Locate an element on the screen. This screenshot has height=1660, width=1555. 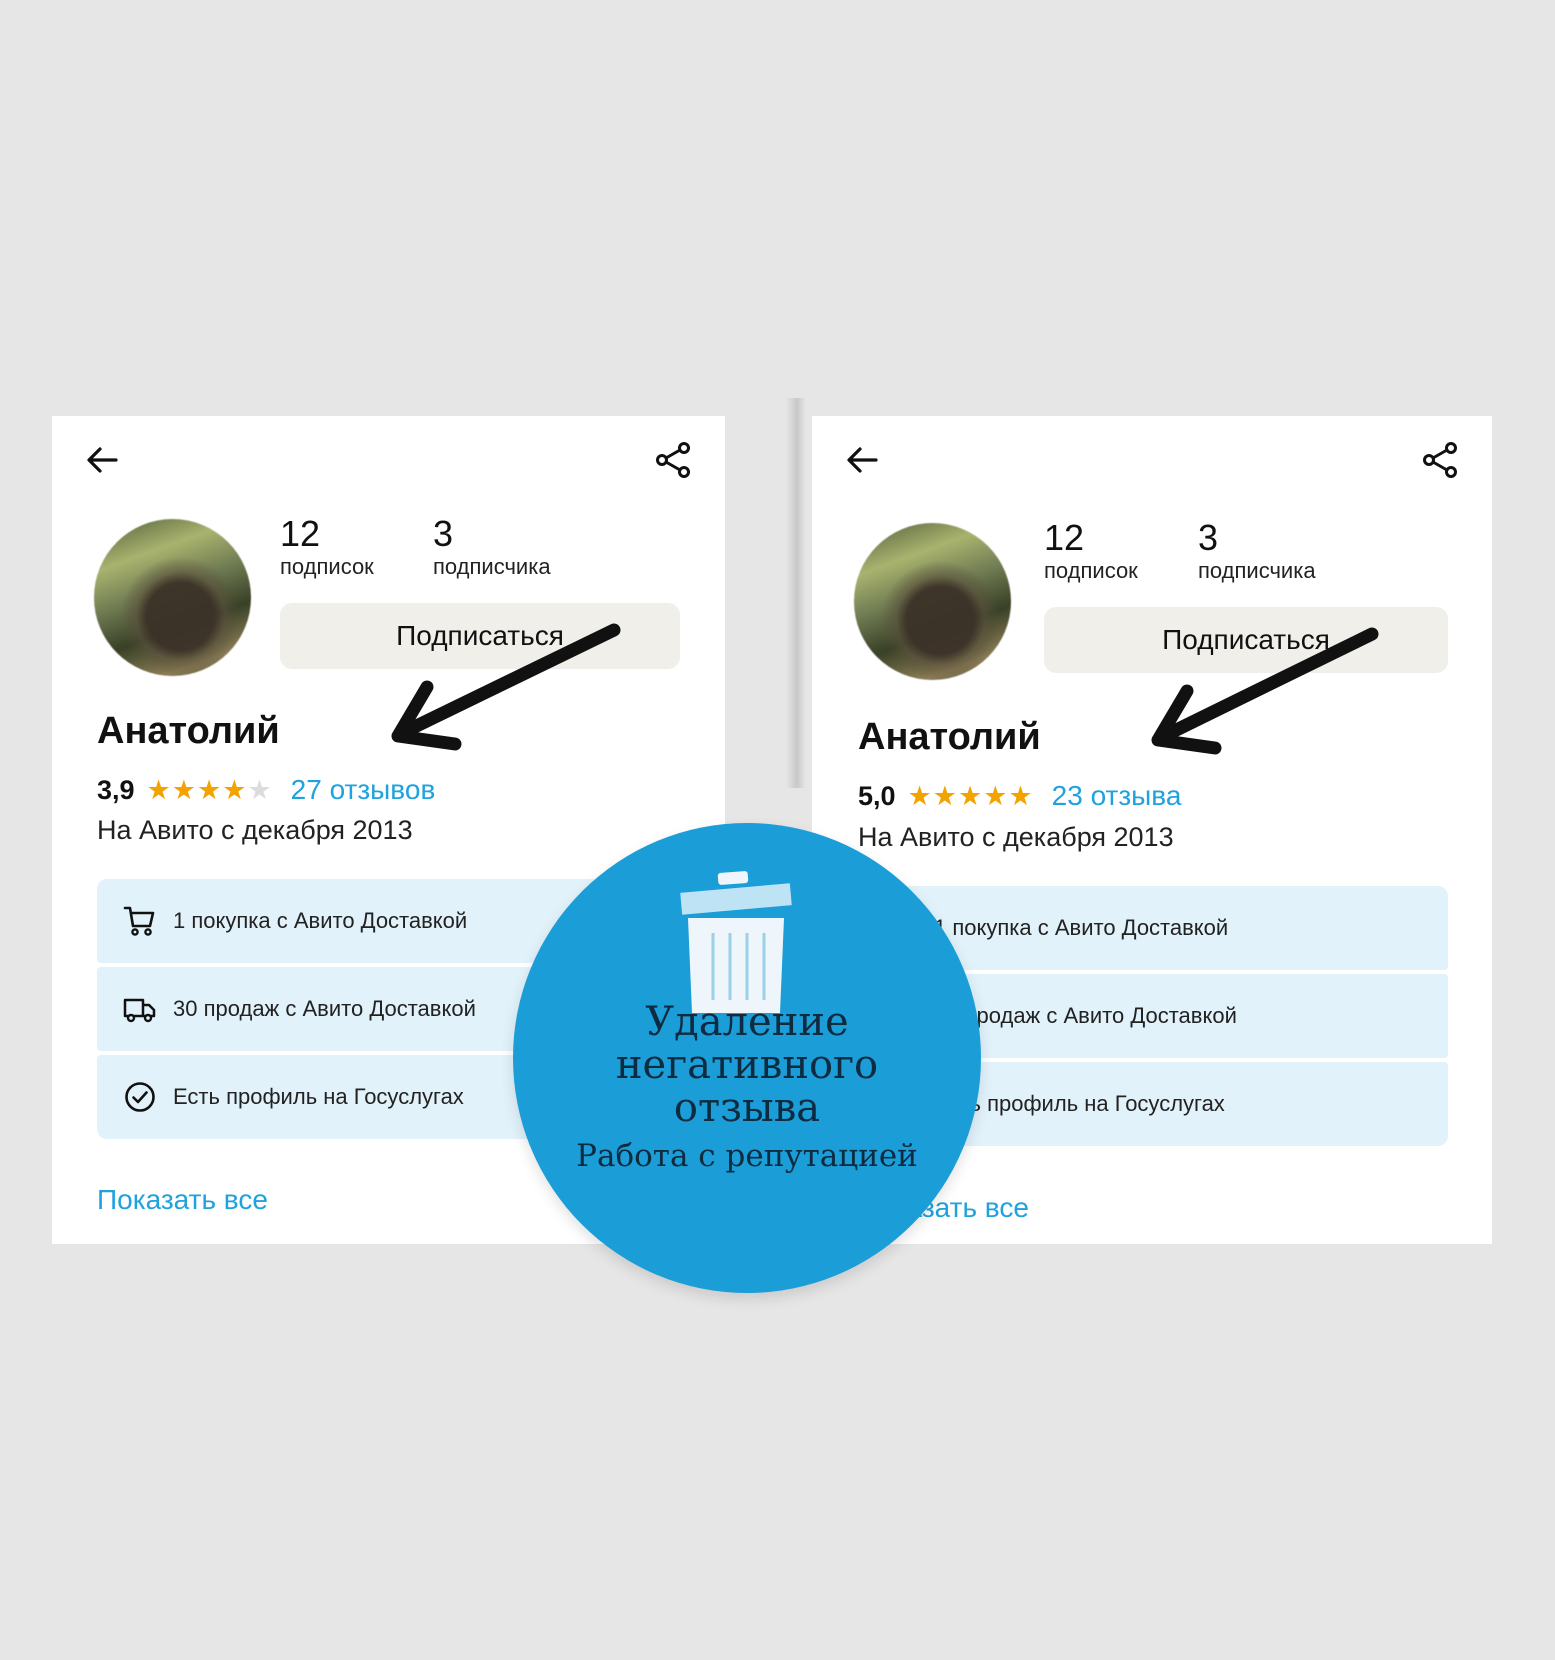
list-item-label: 30 продаж с Авито Доставкой is located at coordinates (324, 1008).